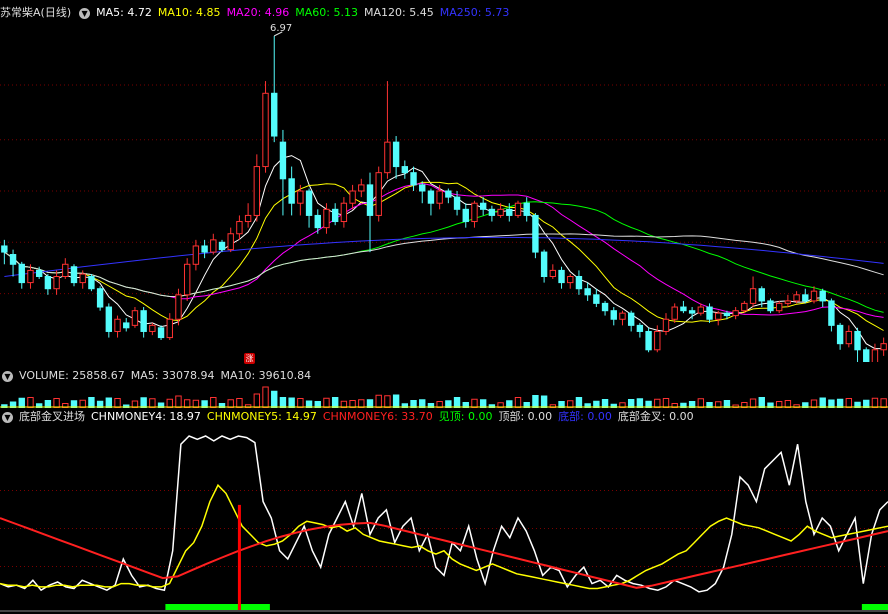  I want to click on indicator-legend-item-5: 底部: 0.00, so click(585, 416).